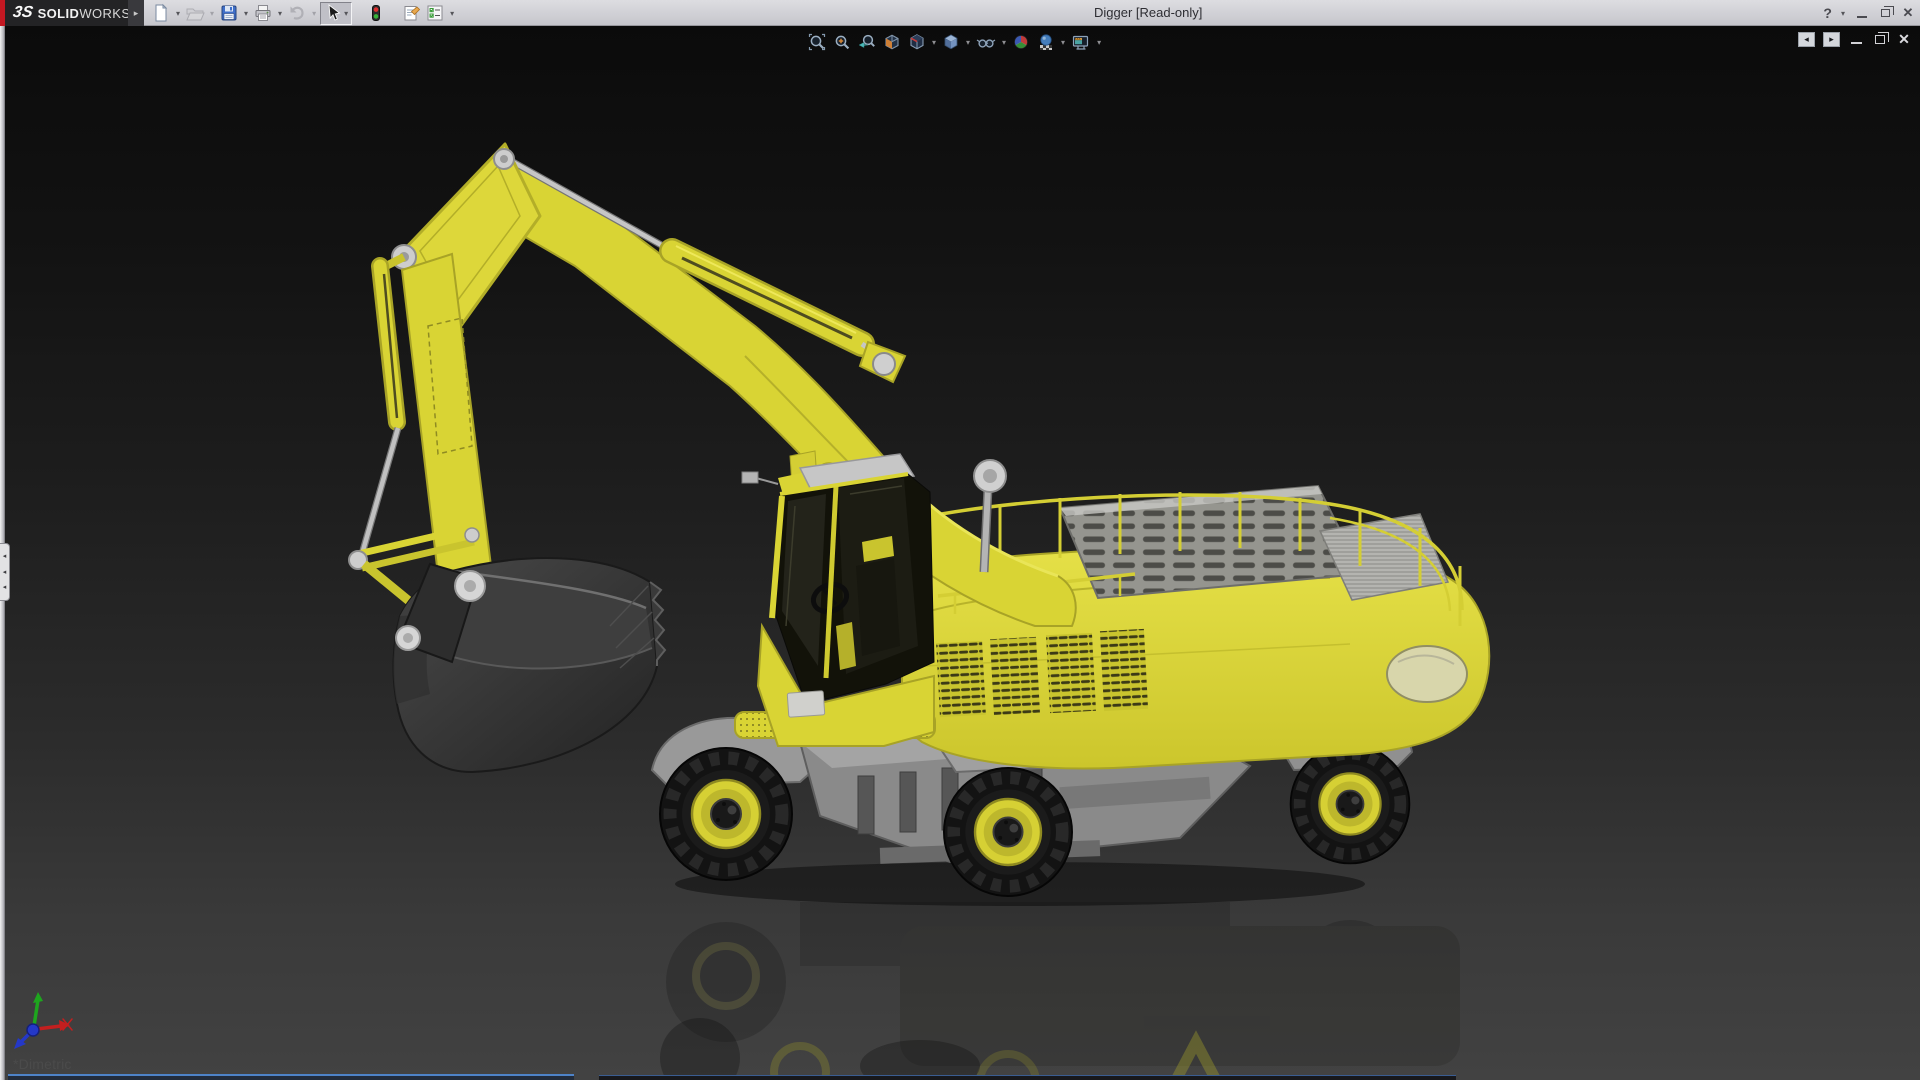  I want to click on options-button, so click(435, 13).